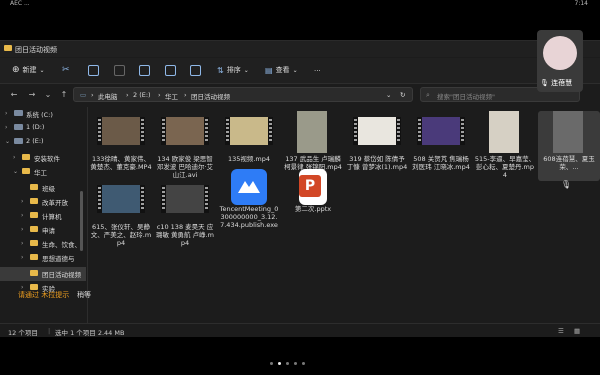 Image resolution: width=600 pixels, height=375 pixels. I want to click on rename-icon, so click(144, 70).